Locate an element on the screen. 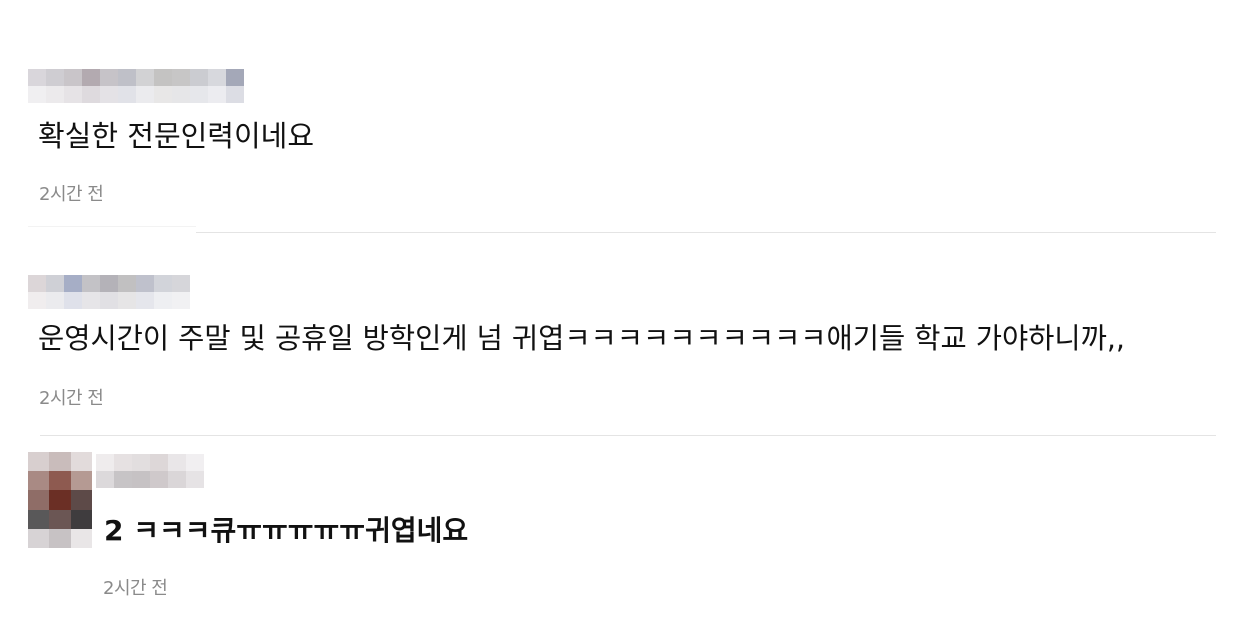 The image size is (1242, 641). comment-text: 2 ㅋㅋㅋ큐ㅠㅠㅠㅠㅠ귀엽네요 is located at coordinates (286, 530).